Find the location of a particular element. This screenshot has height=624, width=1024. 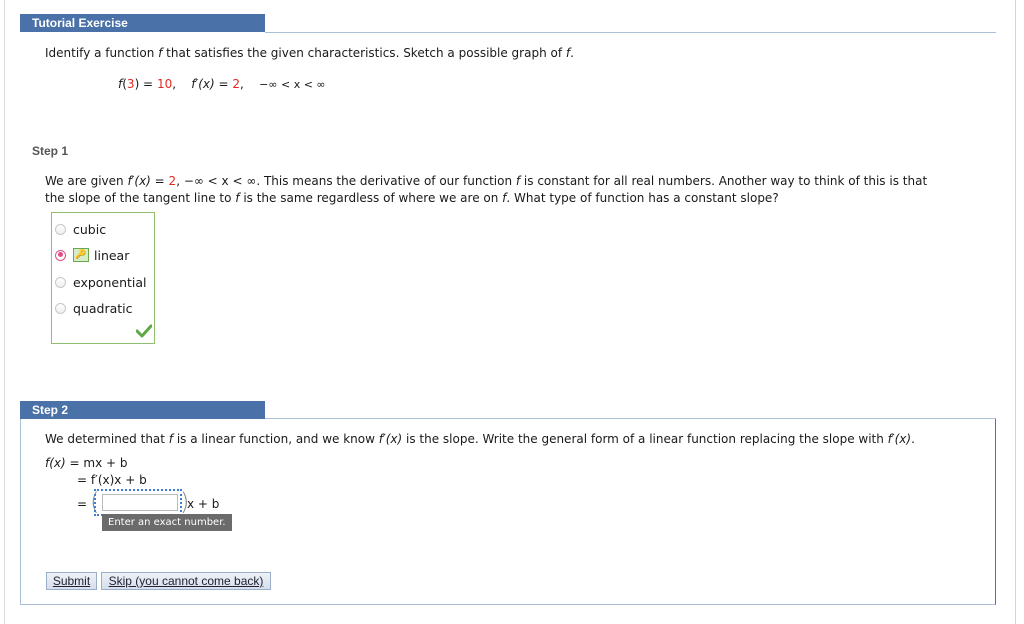

choice-linear: 🔑 linear is located at coordinates (92, 255).